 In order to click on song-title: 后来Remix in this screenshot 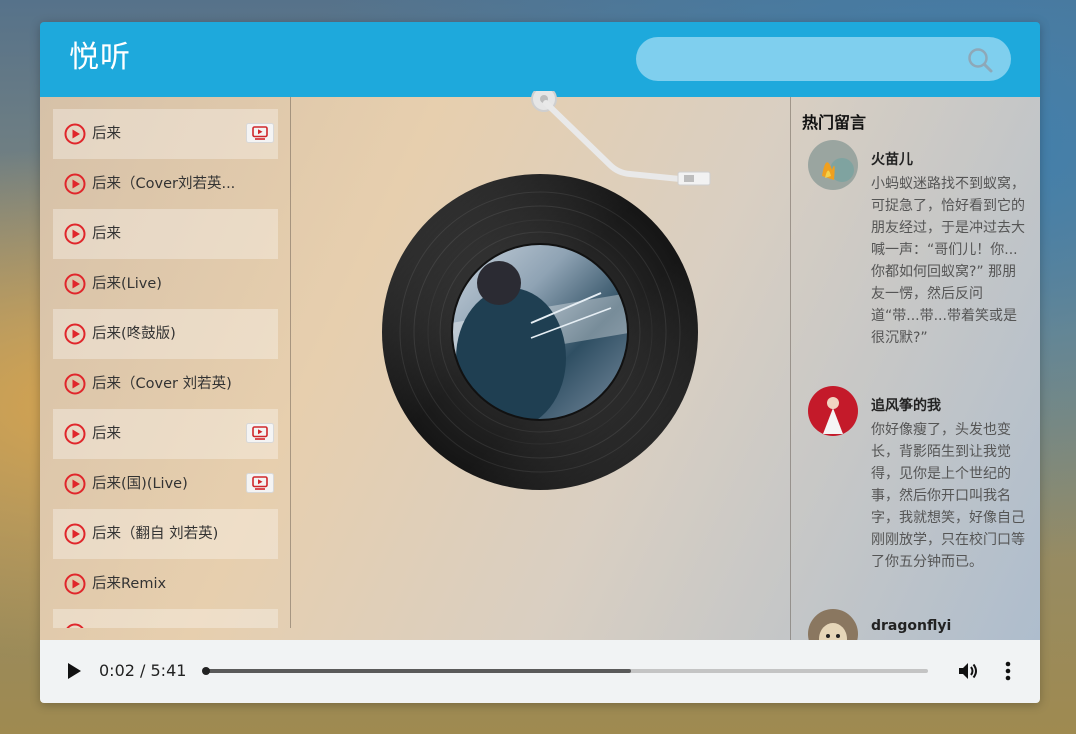, I will do `click(167, 584)`.